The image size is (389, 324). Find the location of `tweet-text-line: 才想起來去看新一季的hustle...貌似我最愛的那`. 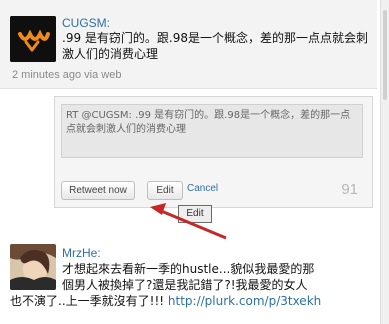

tweet-text-line: 才想起來去看新一季的hustle...貌似我最愛的那 is located at coordinates (188, 269).